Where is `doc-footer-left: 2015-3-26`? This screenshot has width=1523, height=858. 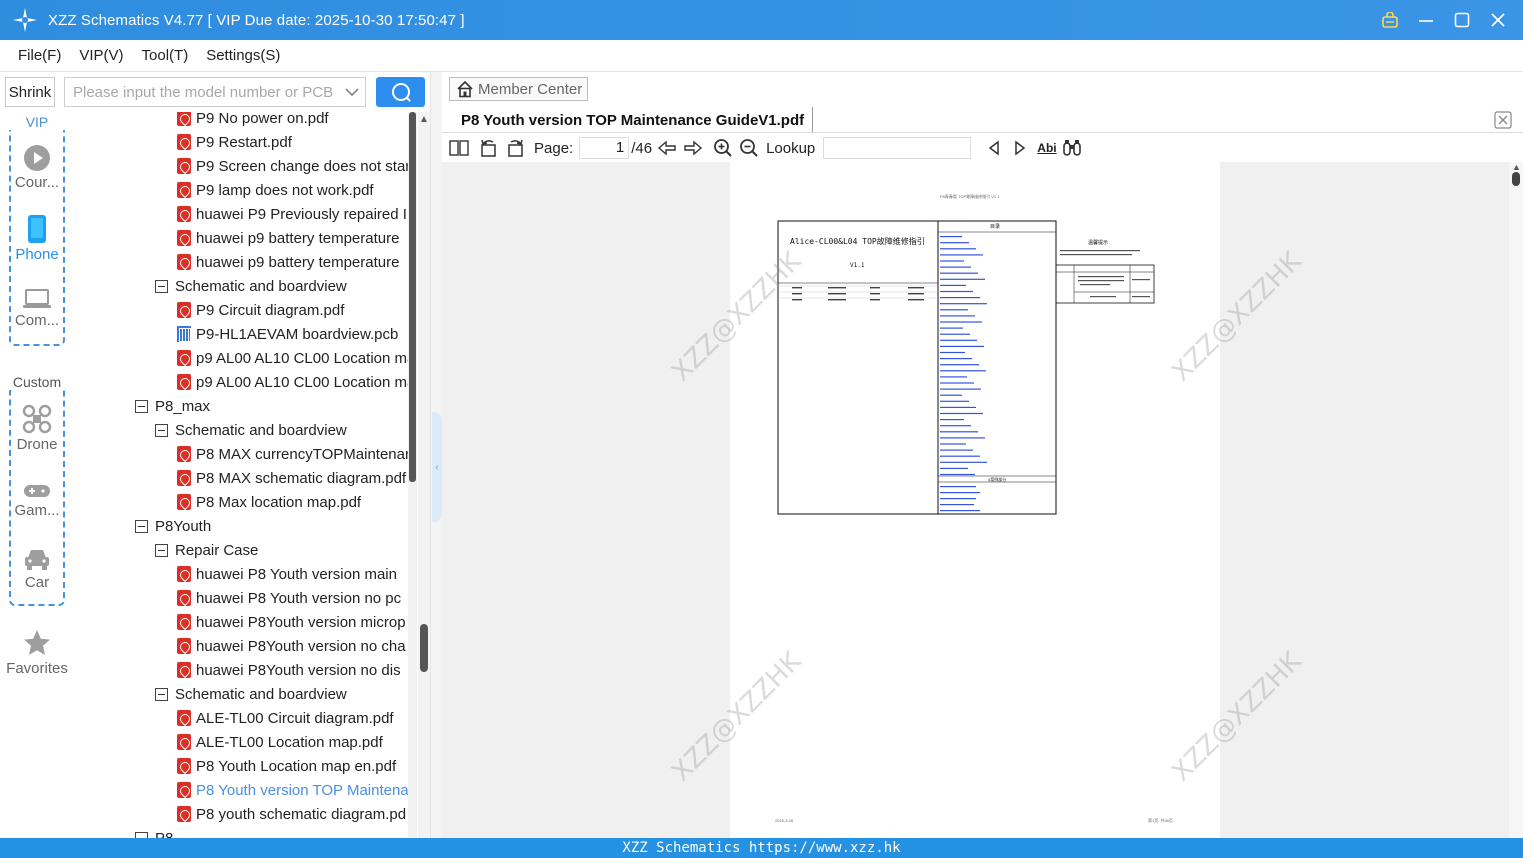 doc-footer-left: 2015-3-26 is located at coordinates (784, 820).